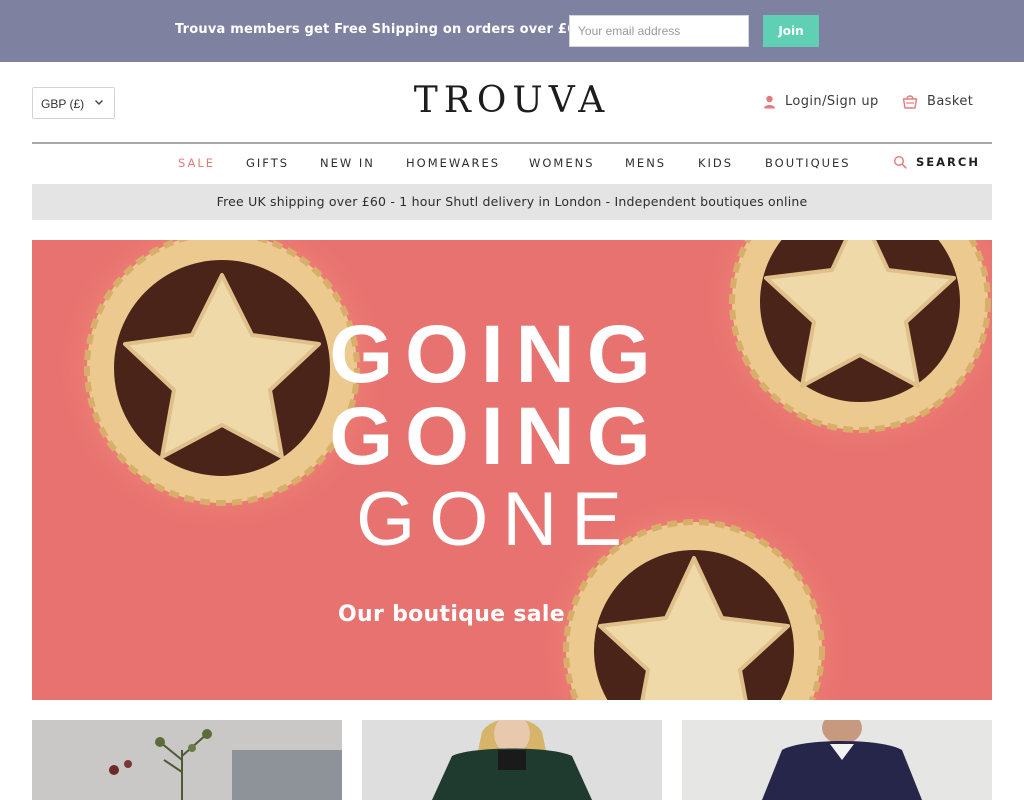 The height and width of the screenshot is (800, 1024). I want to click on woman-model-photo, so click(512, 760).